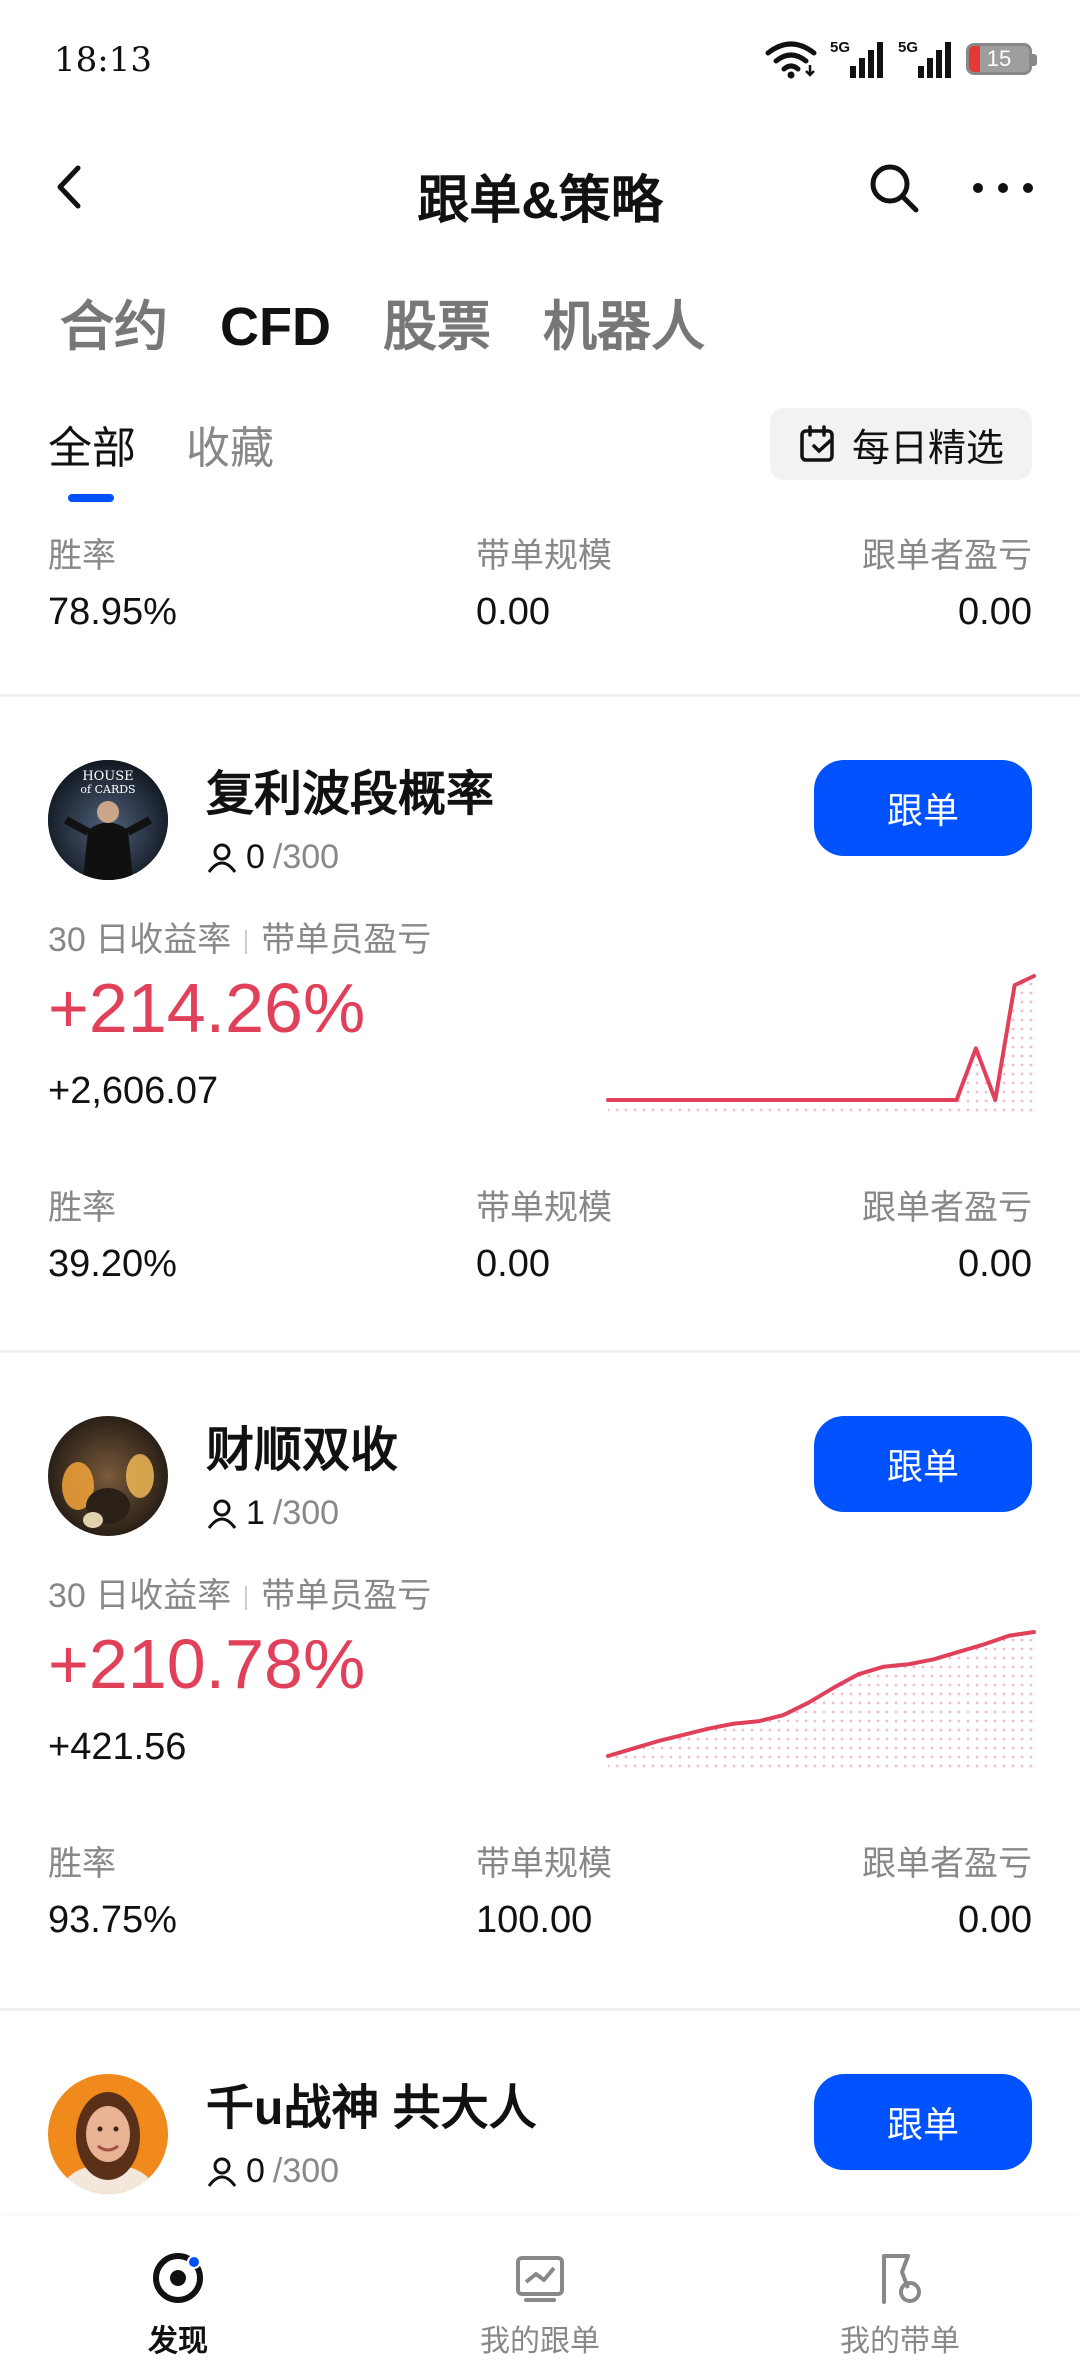 The height and width of the screenshot is (2376, 1080). What do you see at coordinates (927, 448) in the screenshot?
I see `daily-pick-label: 每日精选` at bounding box center [927, 448].